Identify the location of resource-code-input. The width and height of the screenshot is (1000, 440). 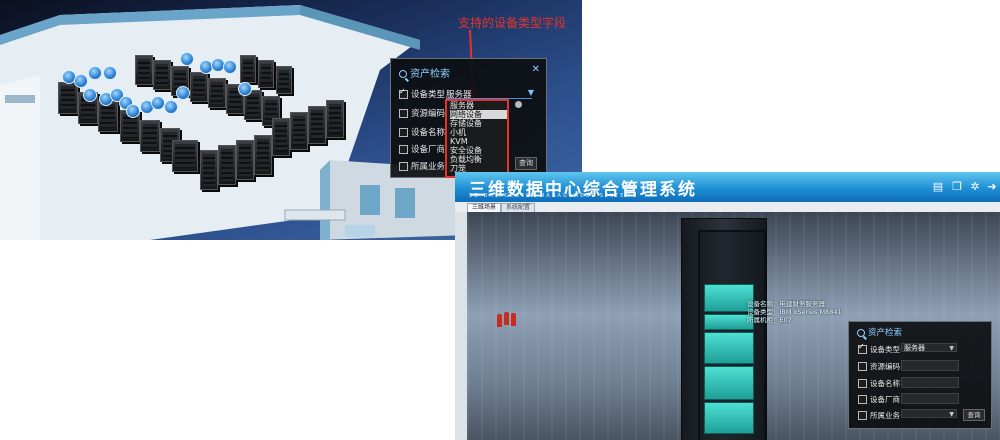
(930, 365).